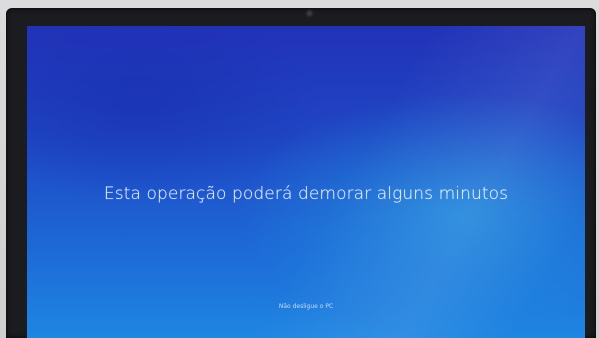 The image size is (599, 338). I want to click on webcam-icon, so click(309, 13).